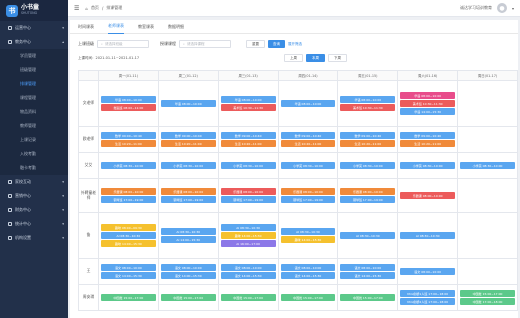 The image size is (520, 318). I want to click on schedule-cell: 乐器课 08:00~10:00, so click(428, 195).